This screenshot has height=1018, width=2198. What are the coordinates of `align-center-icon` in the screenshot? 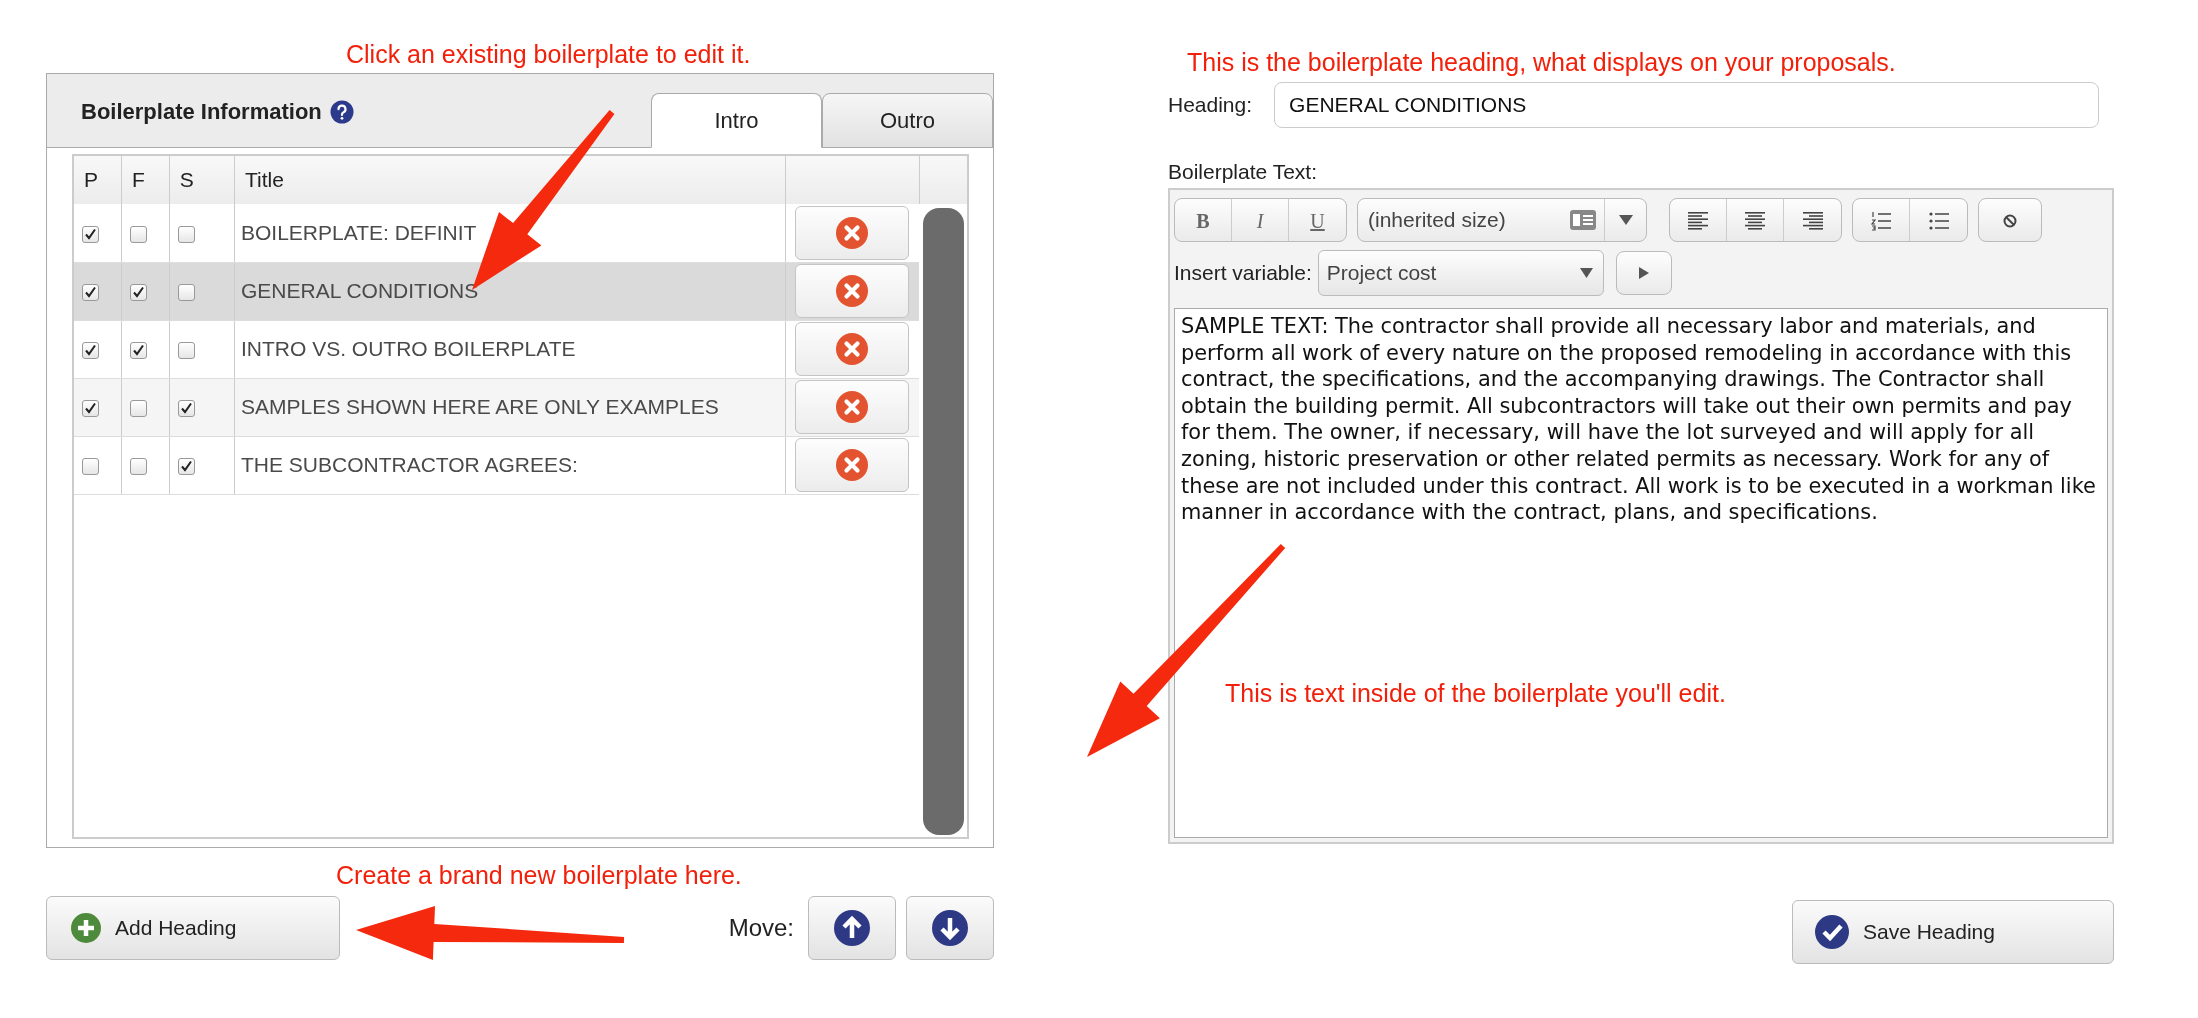 It's located at (1755, 221).